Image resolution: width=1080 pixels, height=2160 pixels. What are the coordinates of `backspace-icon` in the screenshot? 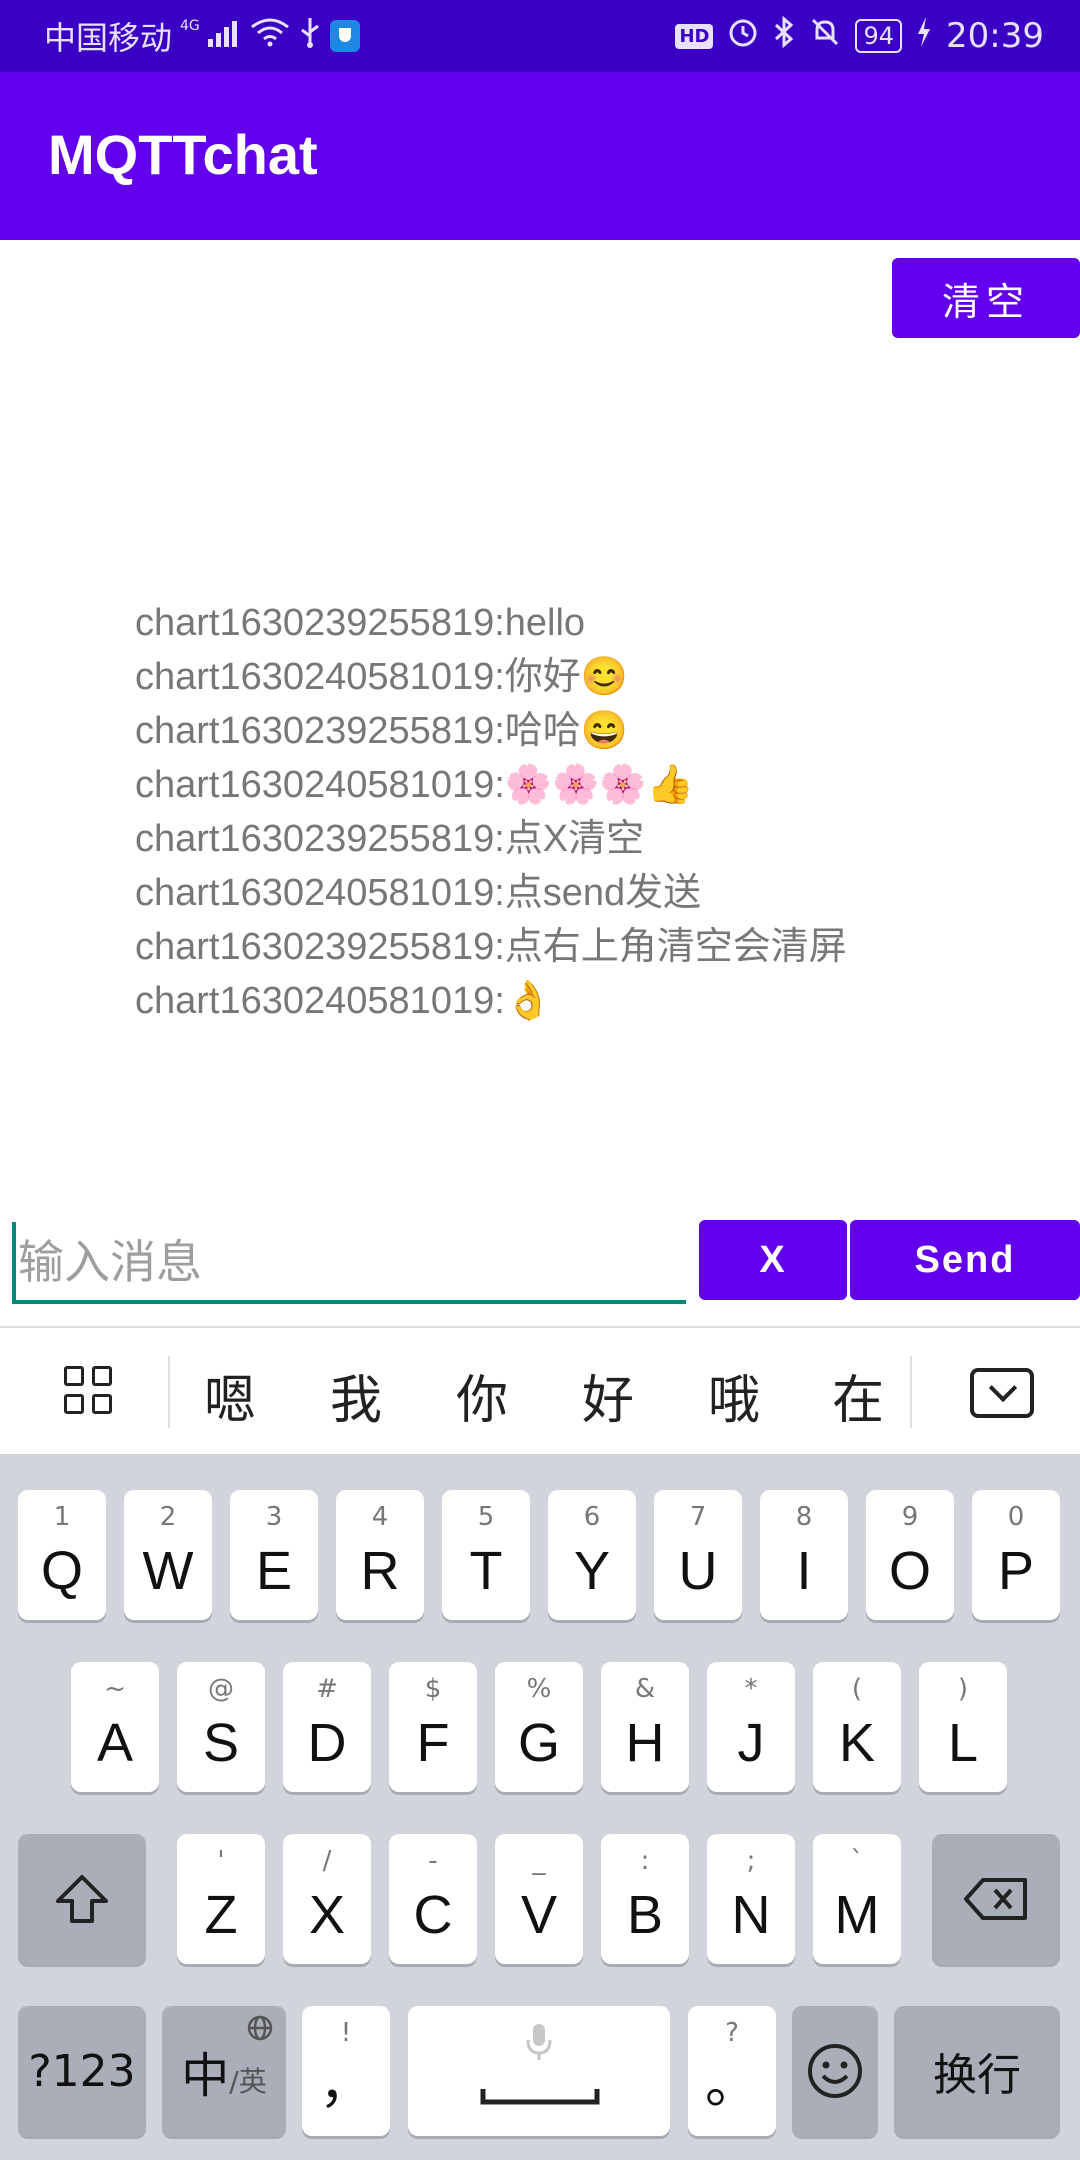 It's located at (996, 1899).